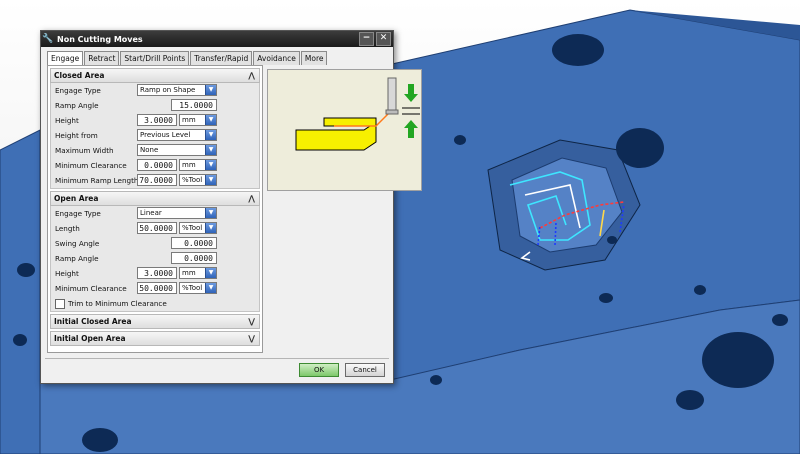  I want to click on wrench-icon: 🔧, so click(48, 39).